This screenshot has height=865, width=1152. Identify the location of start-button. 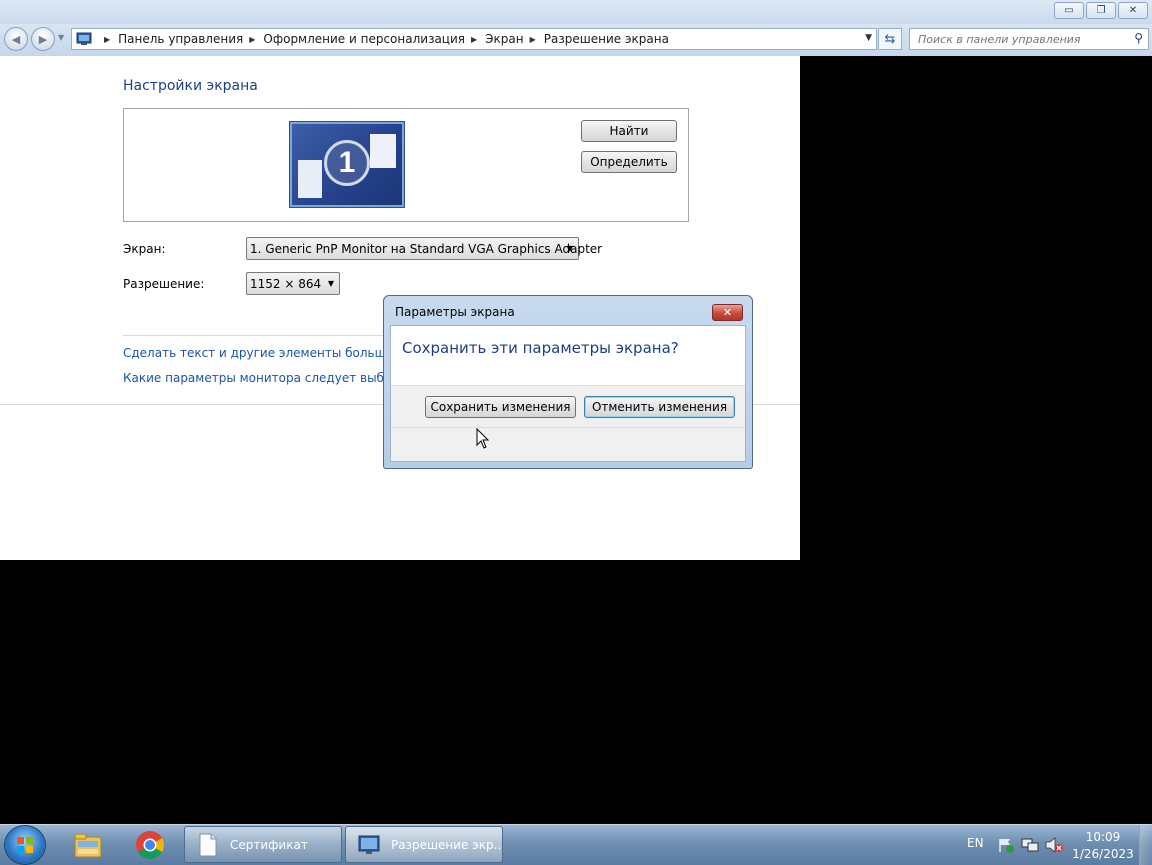
(25, 845).